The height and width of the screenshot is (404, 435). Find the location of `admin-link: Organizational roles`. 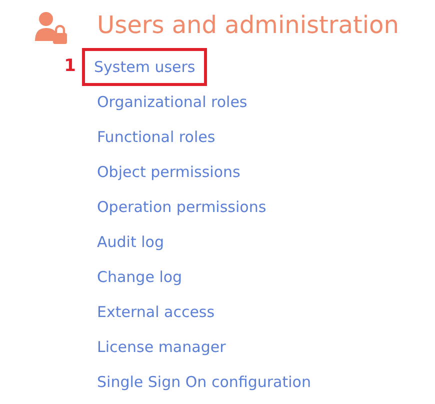

admin-link: Organizational roles is located at coordinates (166, 102).